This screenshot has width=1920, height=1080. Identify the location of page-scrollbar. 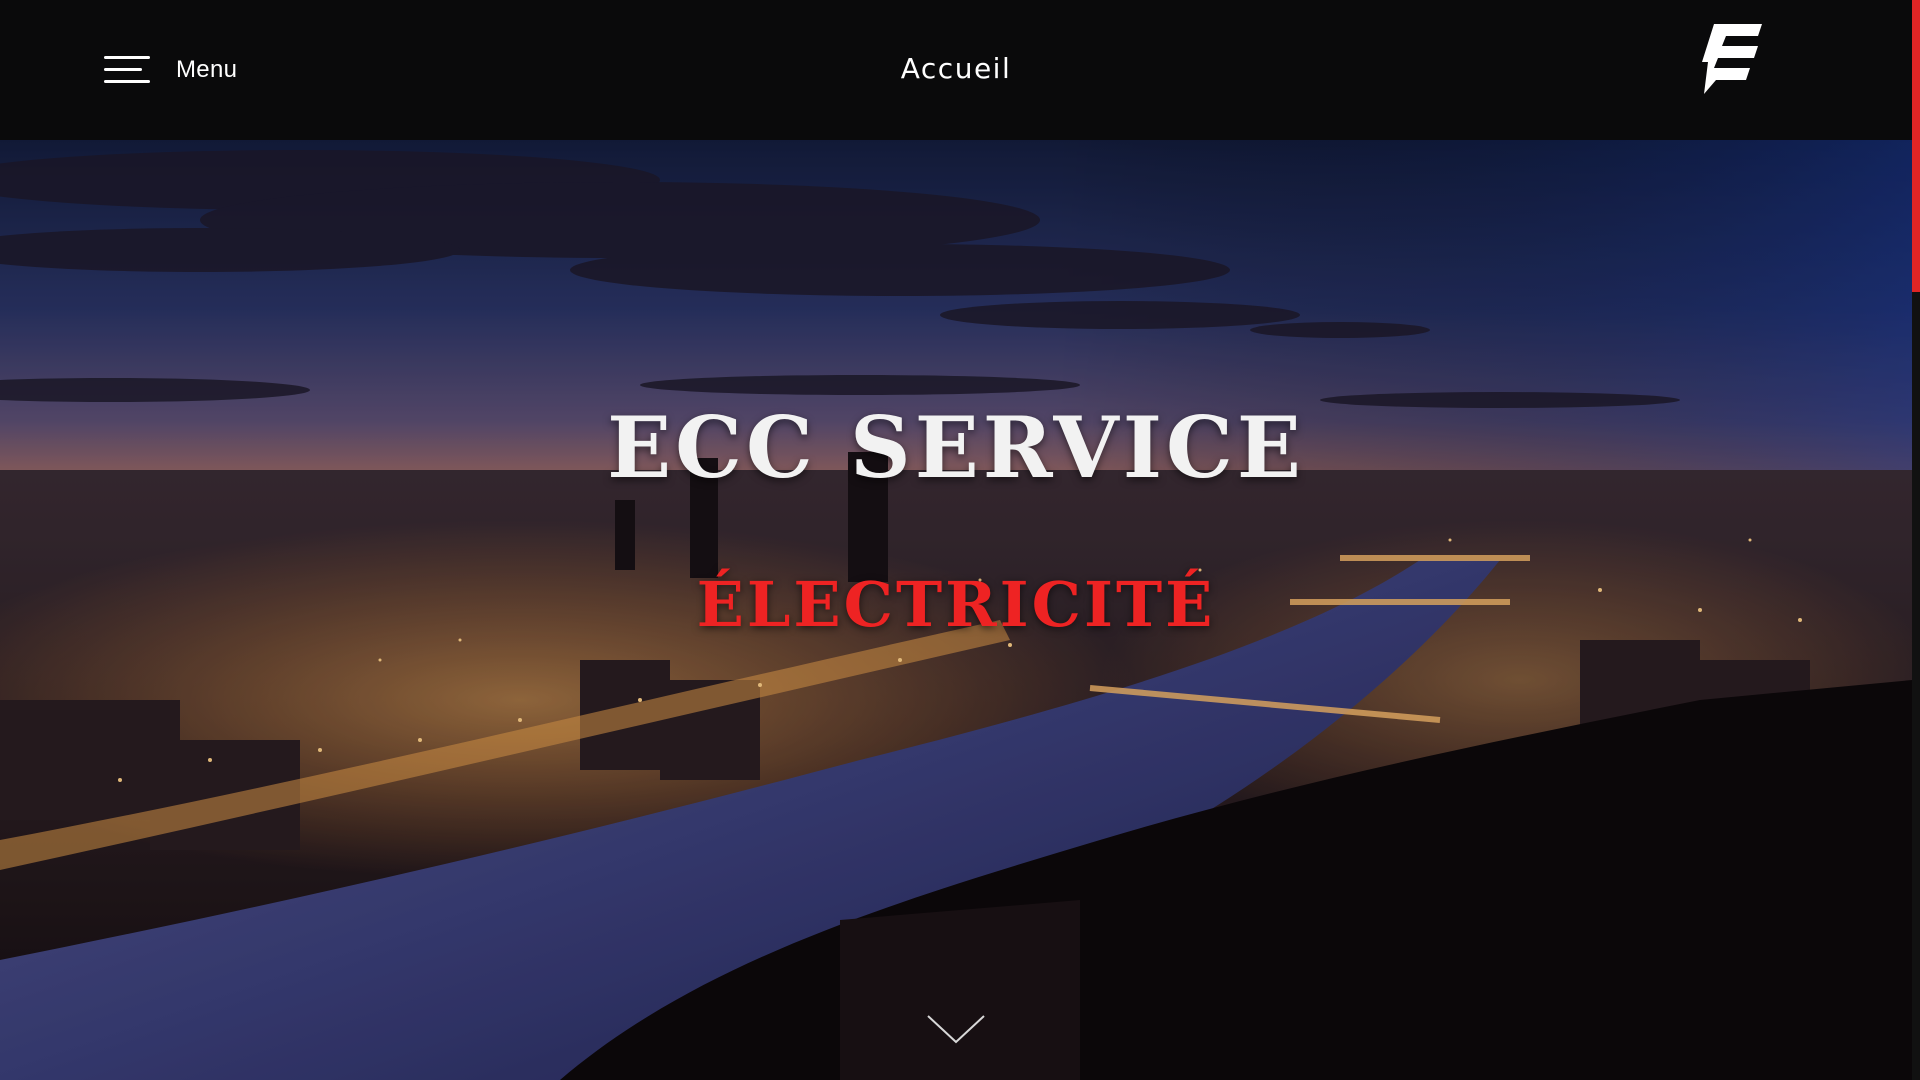
(1916, 540).